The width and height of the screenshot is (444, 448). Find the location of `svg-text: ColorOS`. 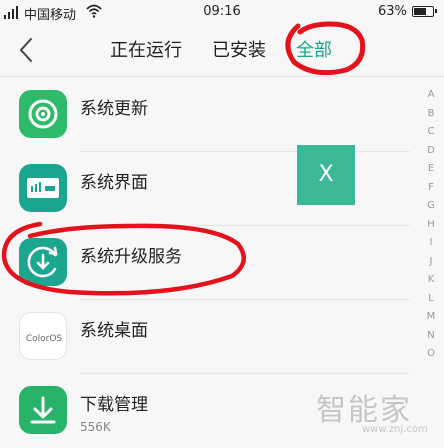

svg-text: ColorOS is located at coordinates (44, 339).